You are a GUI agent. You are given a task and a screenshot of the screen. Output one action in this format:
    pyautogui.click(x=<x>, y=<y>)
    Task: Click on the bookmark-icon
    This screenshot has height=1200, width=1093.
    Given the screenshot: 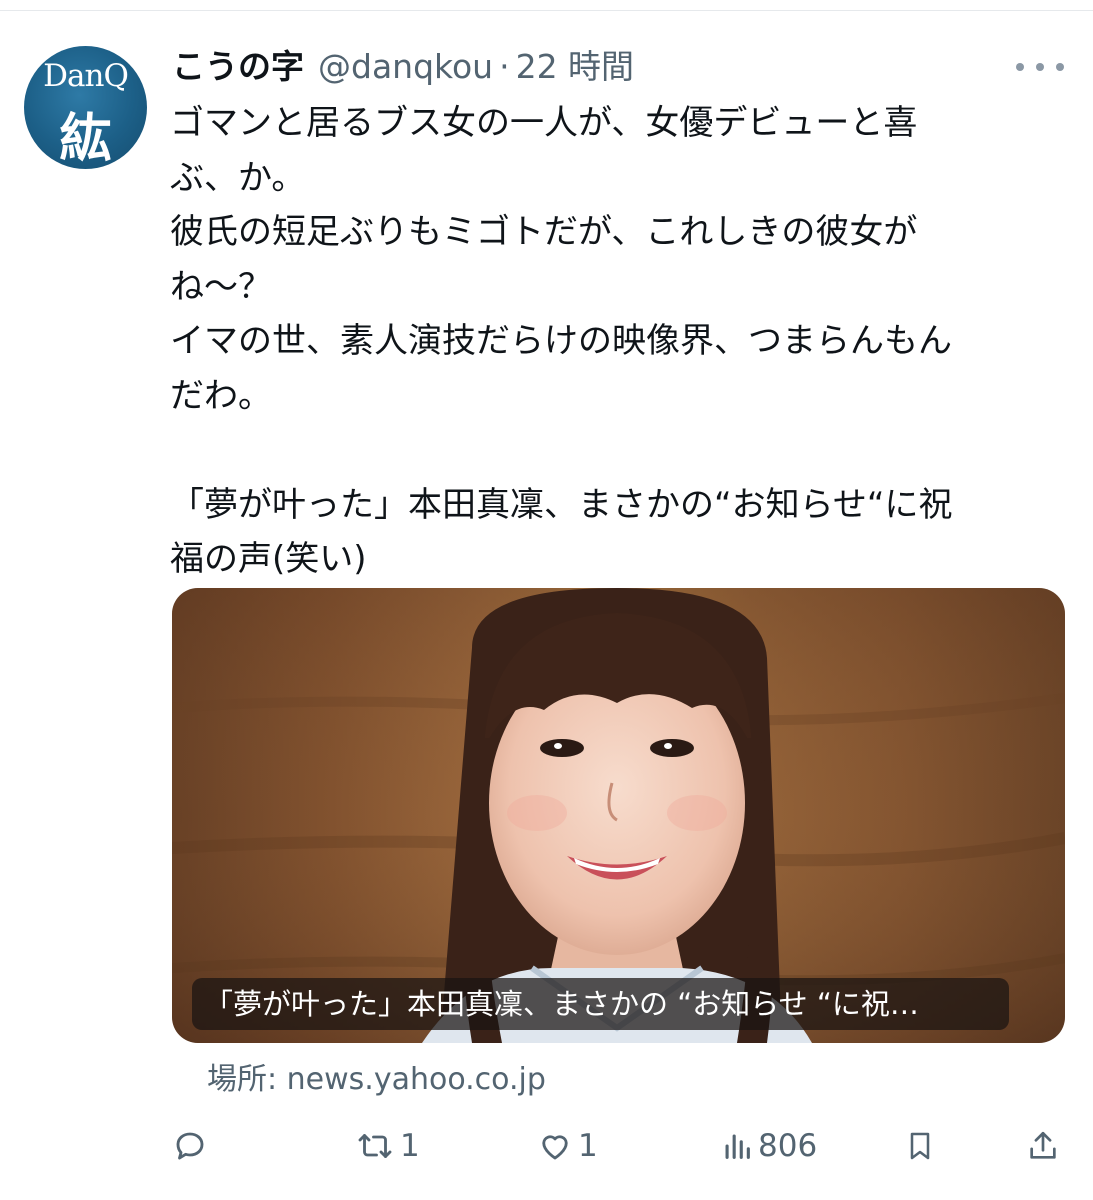 What is the action you would take?
    pyautogui.click(x=920, y=1146)
    